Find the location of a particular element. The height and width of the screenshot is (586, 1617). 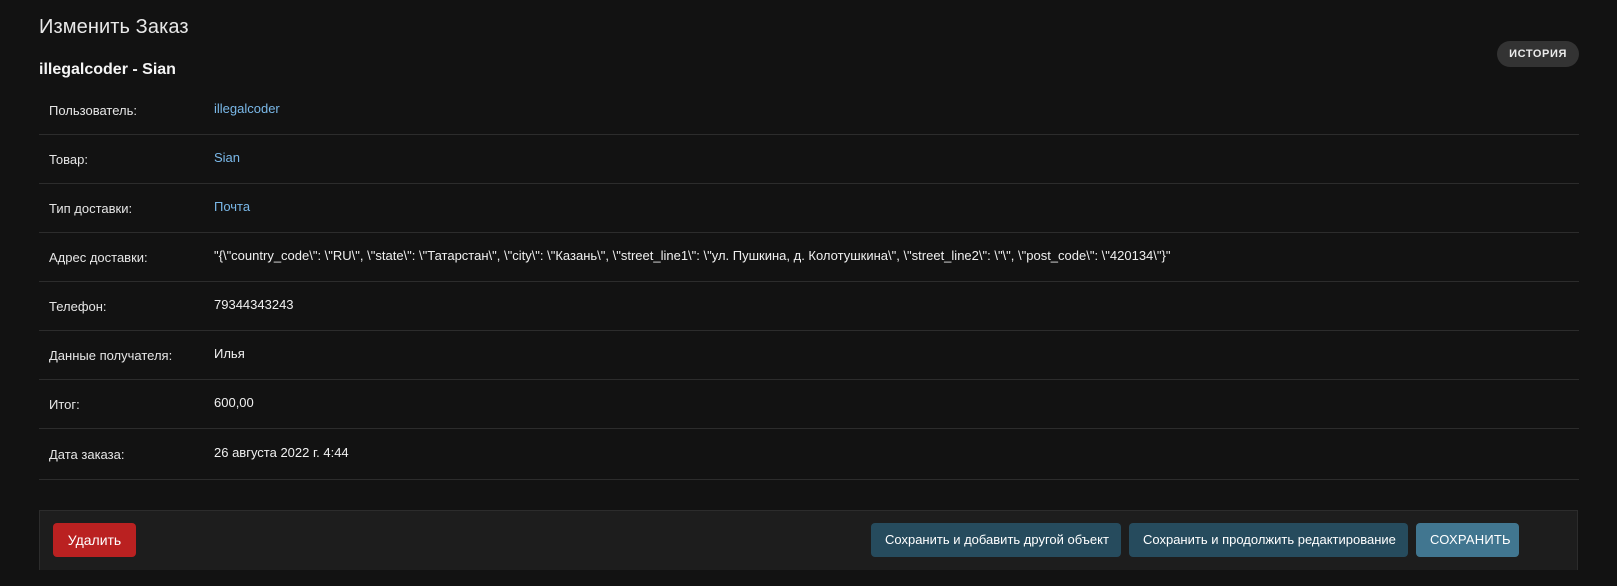

save-button: Сохранить is located at coordinates (1467, 540).